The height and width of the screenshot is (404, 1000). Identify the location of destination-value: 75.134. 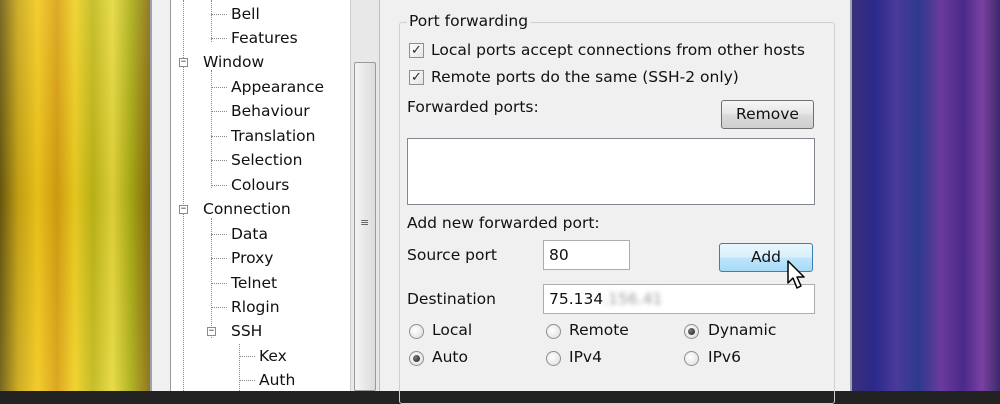
(576, 299).